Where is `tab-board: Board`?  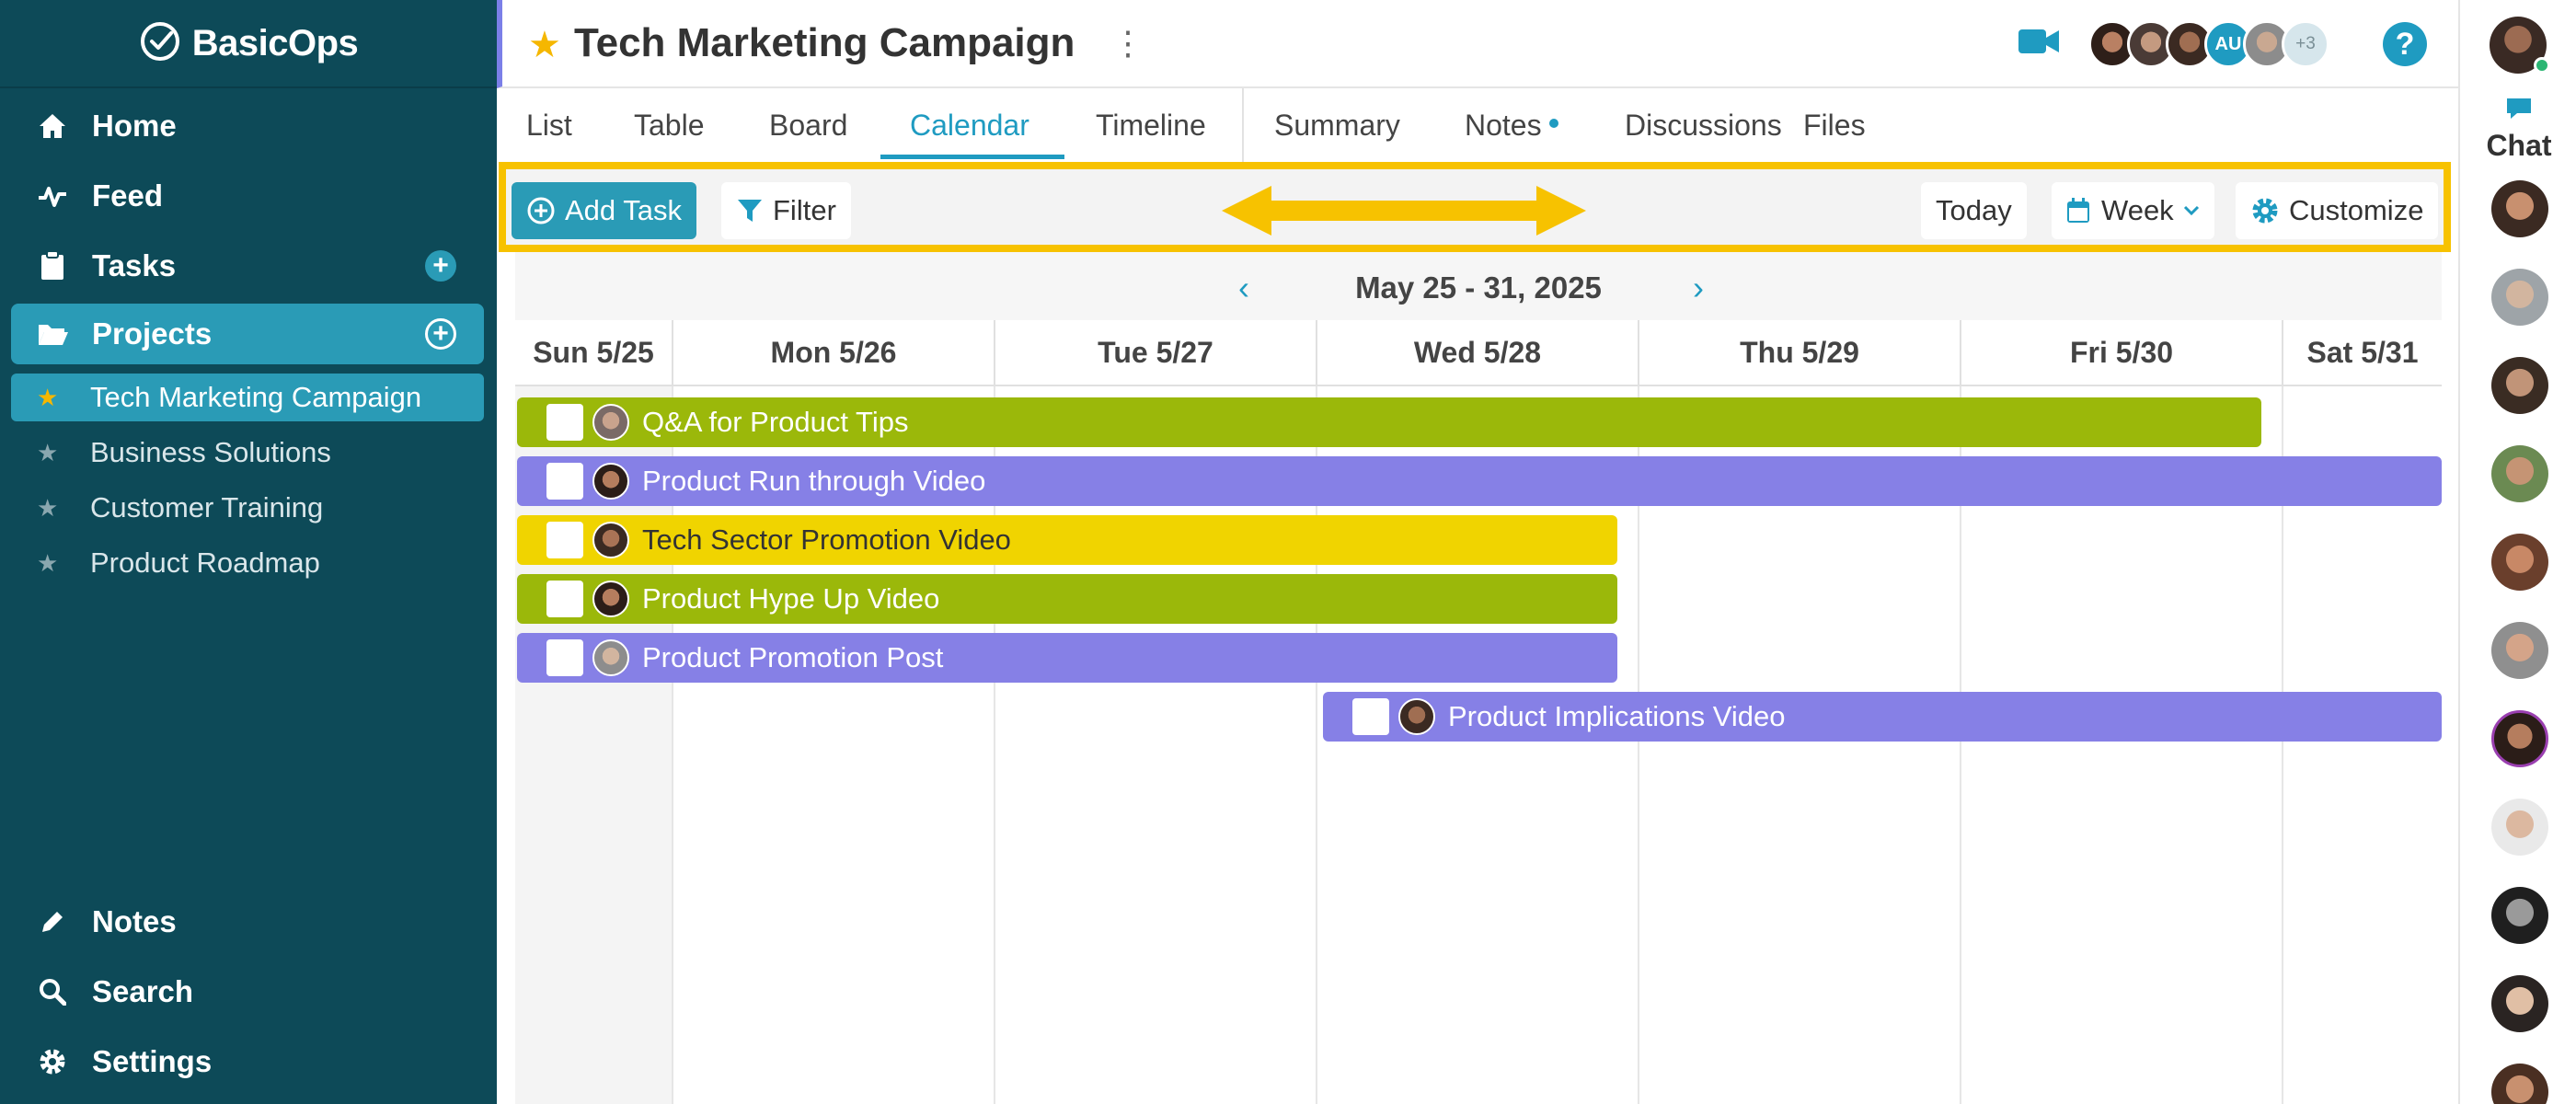 tab-board: Board is located at coordinates (808, 125).